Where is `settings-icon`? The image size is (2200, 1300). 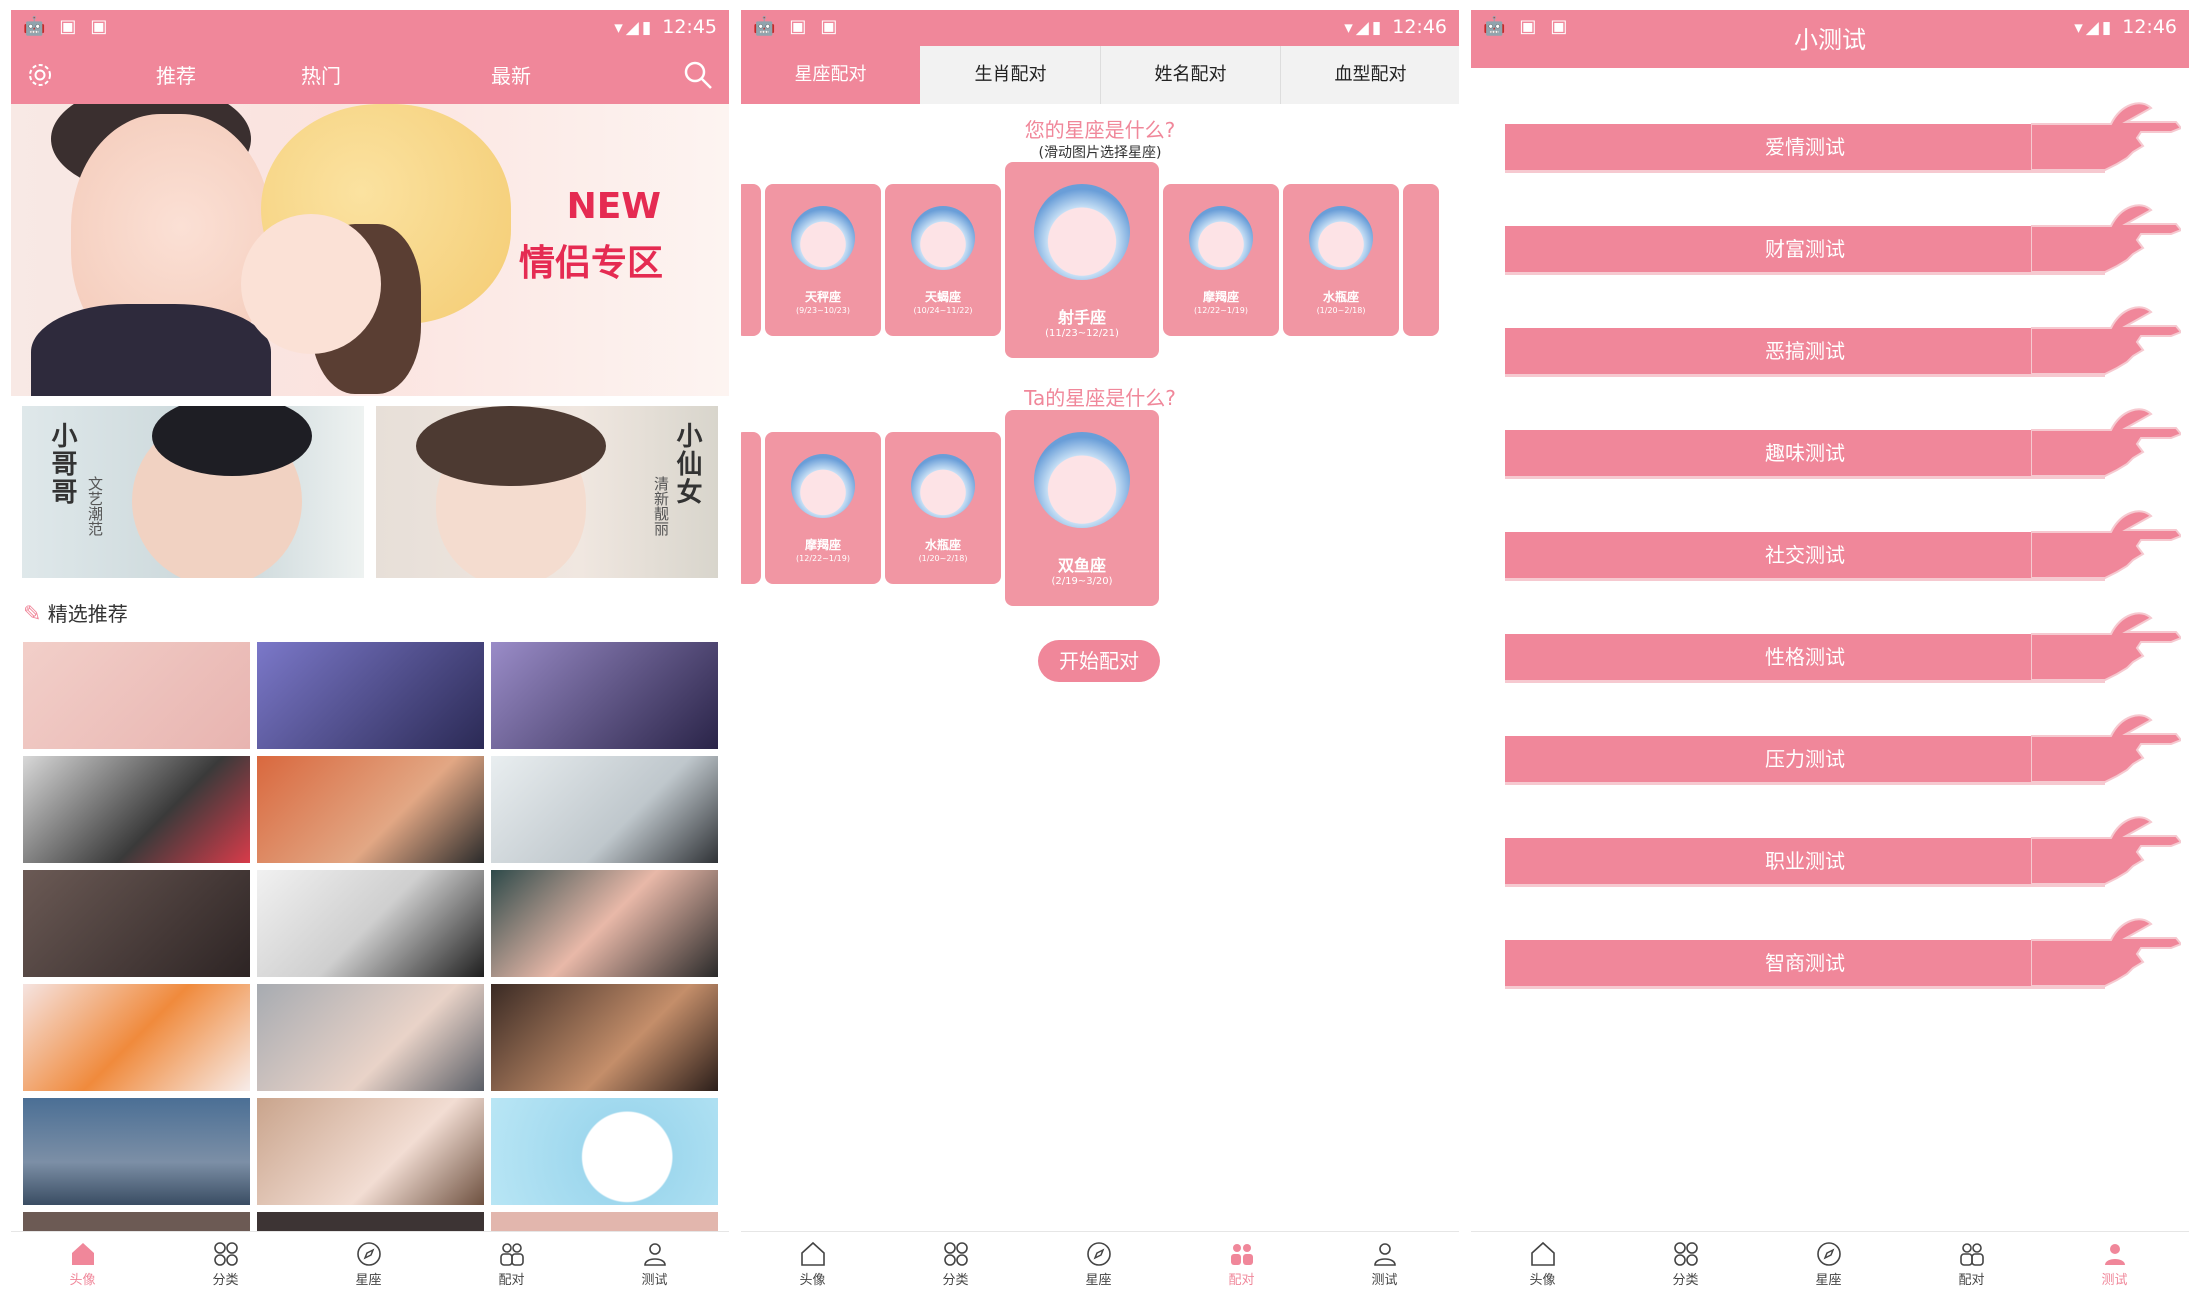
settings-icon is located at coordinates (40, 75).